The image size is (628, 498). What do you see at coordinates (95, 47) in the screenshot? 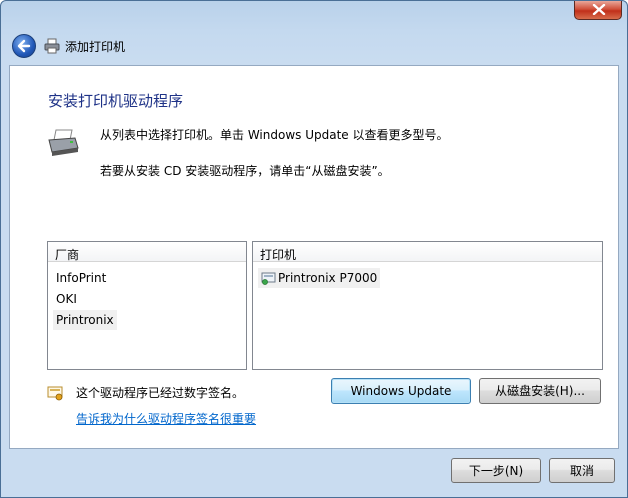
I see `window-title: 添加打印机` at bounding box center [95, 47].